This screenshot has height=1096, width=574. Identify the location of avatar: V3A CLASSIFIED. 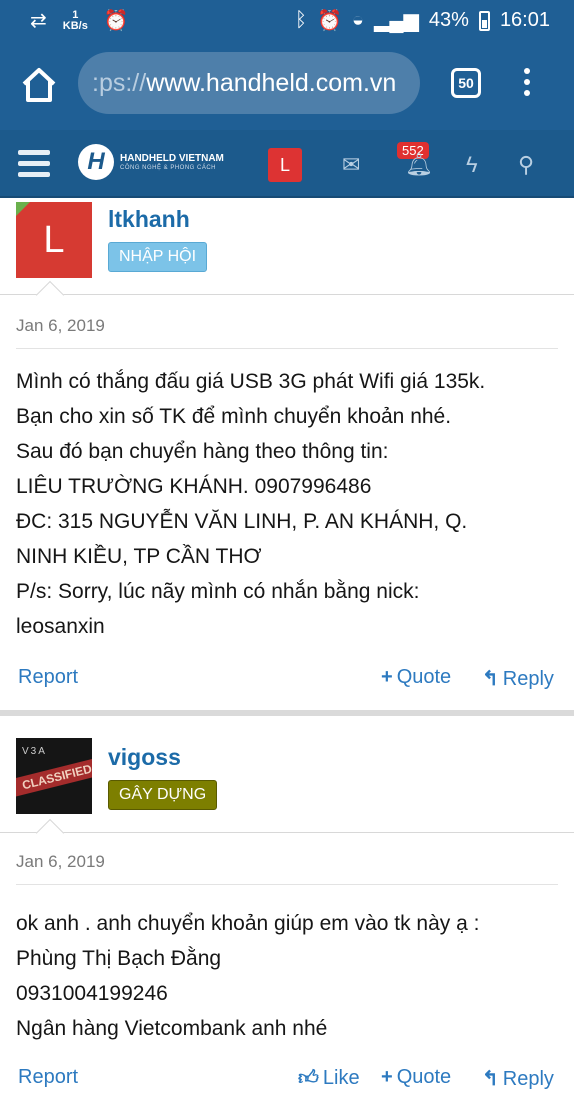
(54, 776).